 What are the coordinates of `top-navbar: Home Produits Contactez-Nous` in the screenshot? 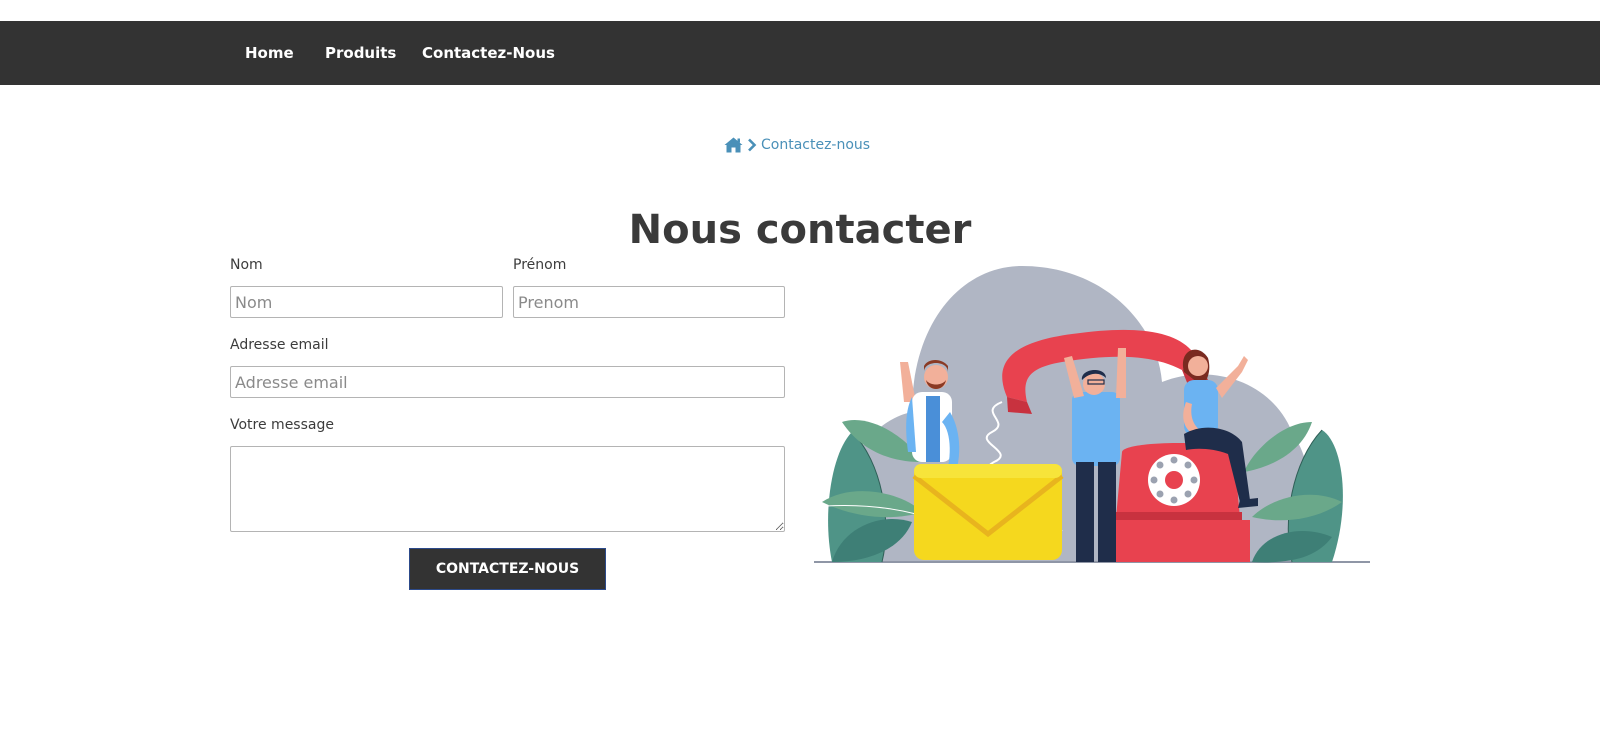 It's located at (800, 53).